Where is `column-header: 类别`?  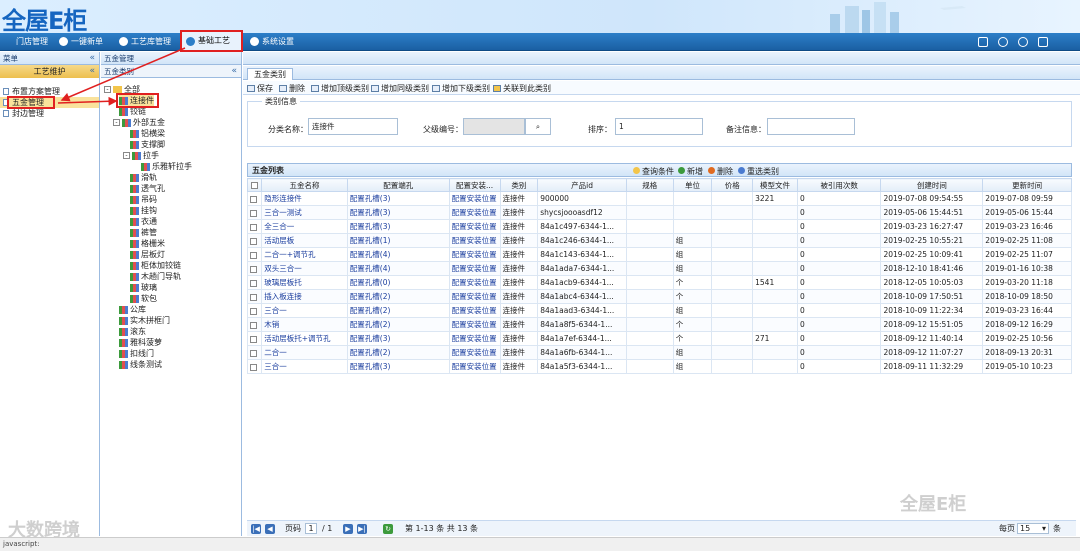 column-header: 类别 is located at coordinates (519, 185).